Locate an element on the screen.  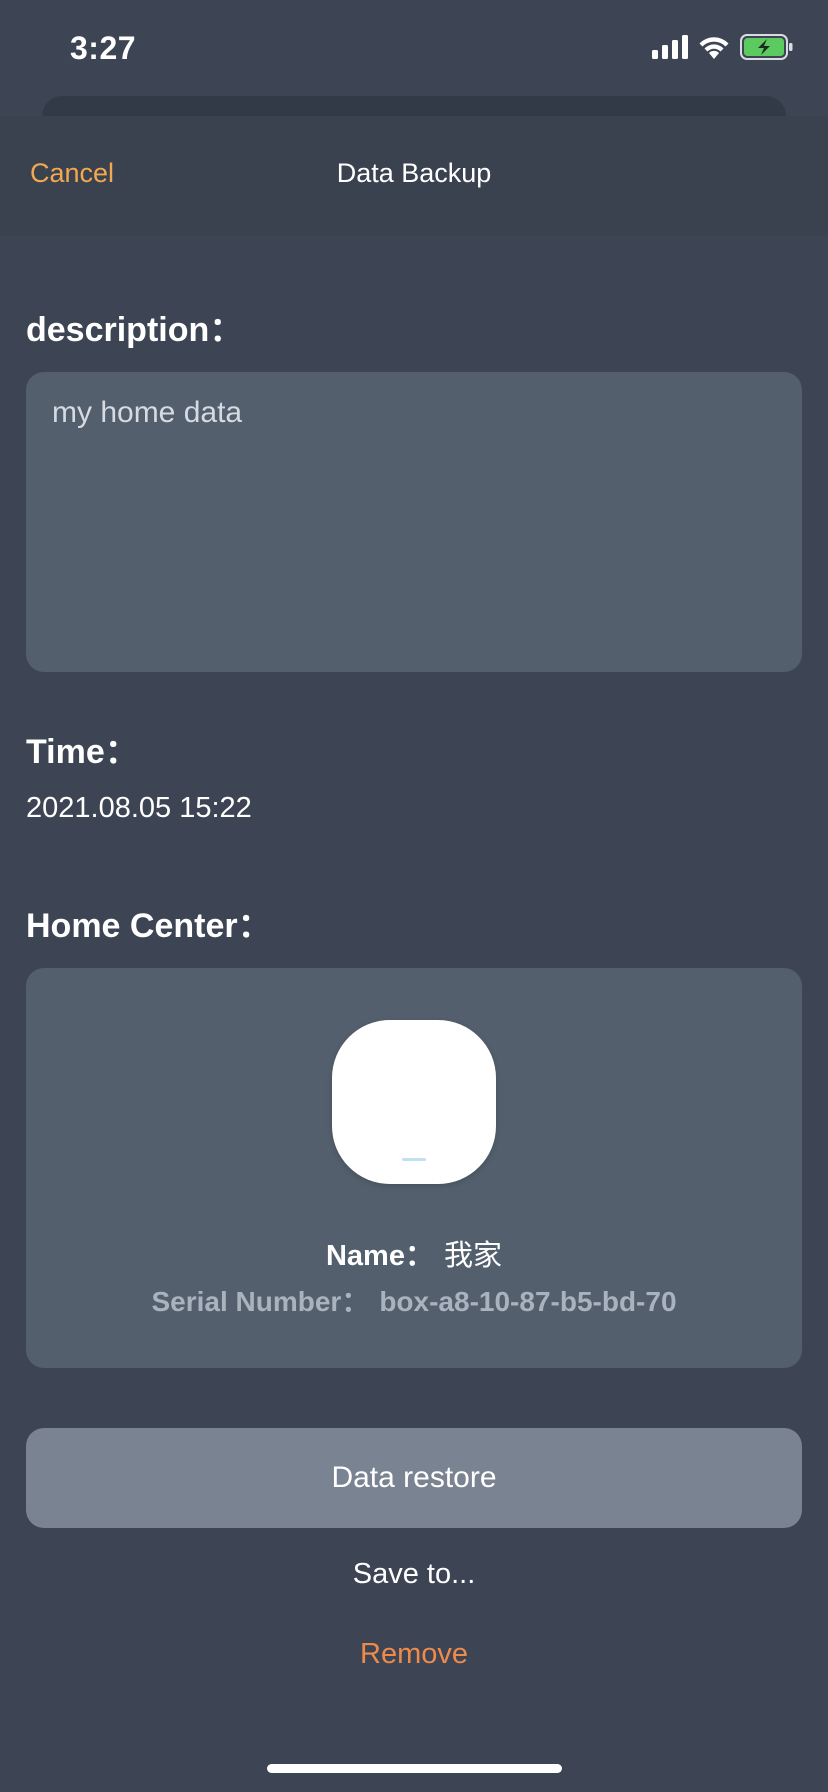
hub-name-row: Name： 我家 is located at coordinates (414, 1253).